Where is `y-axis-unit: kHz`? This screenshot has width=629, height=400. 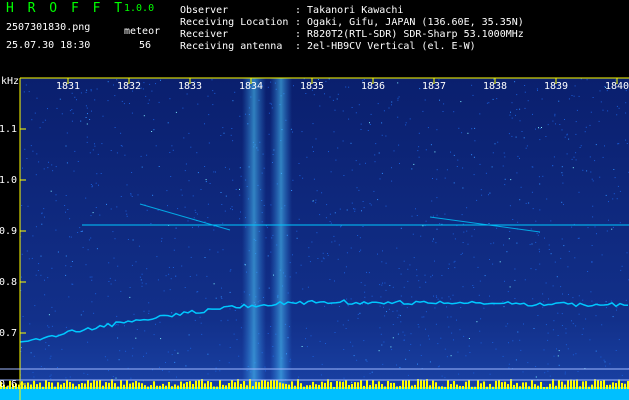
y-axis-unit: kHz is located at coordinates (10, 81).